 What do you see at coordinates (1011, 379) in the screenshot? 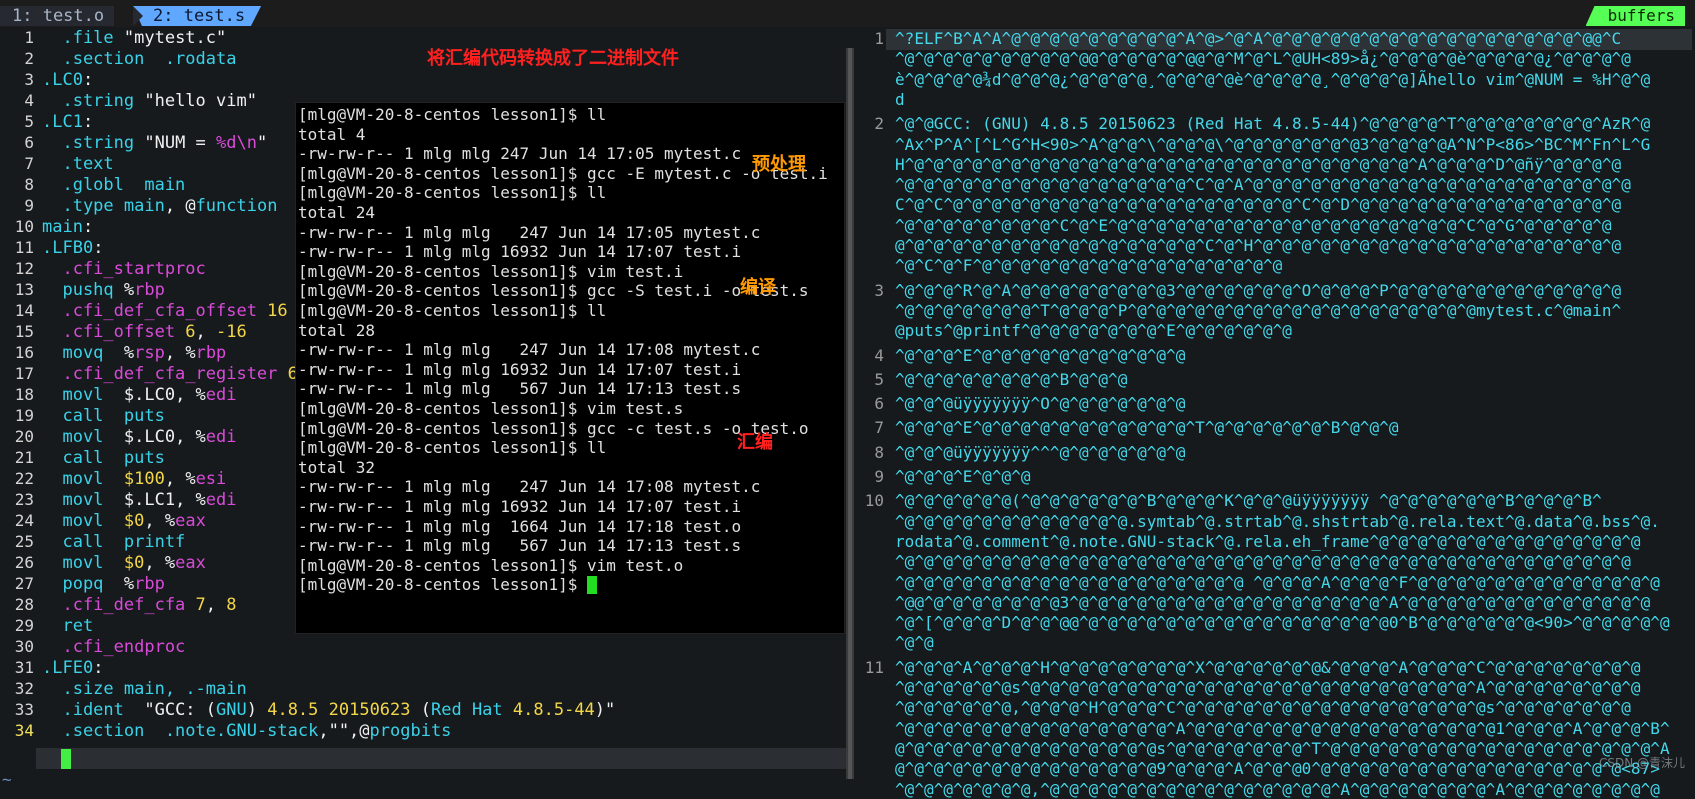
I see `binary-line: ^@^@^@^@^@^@^@^@^B^@^@^@` at bounding box center [1011, 379].